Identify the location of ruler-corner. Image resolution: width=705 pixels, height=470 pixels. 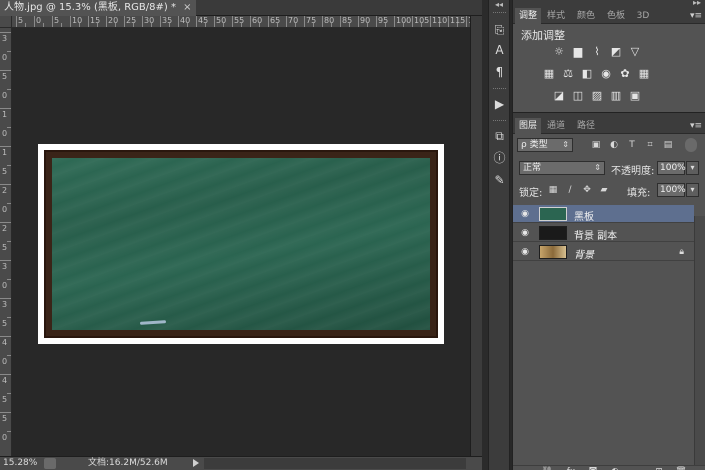
(6, 22).